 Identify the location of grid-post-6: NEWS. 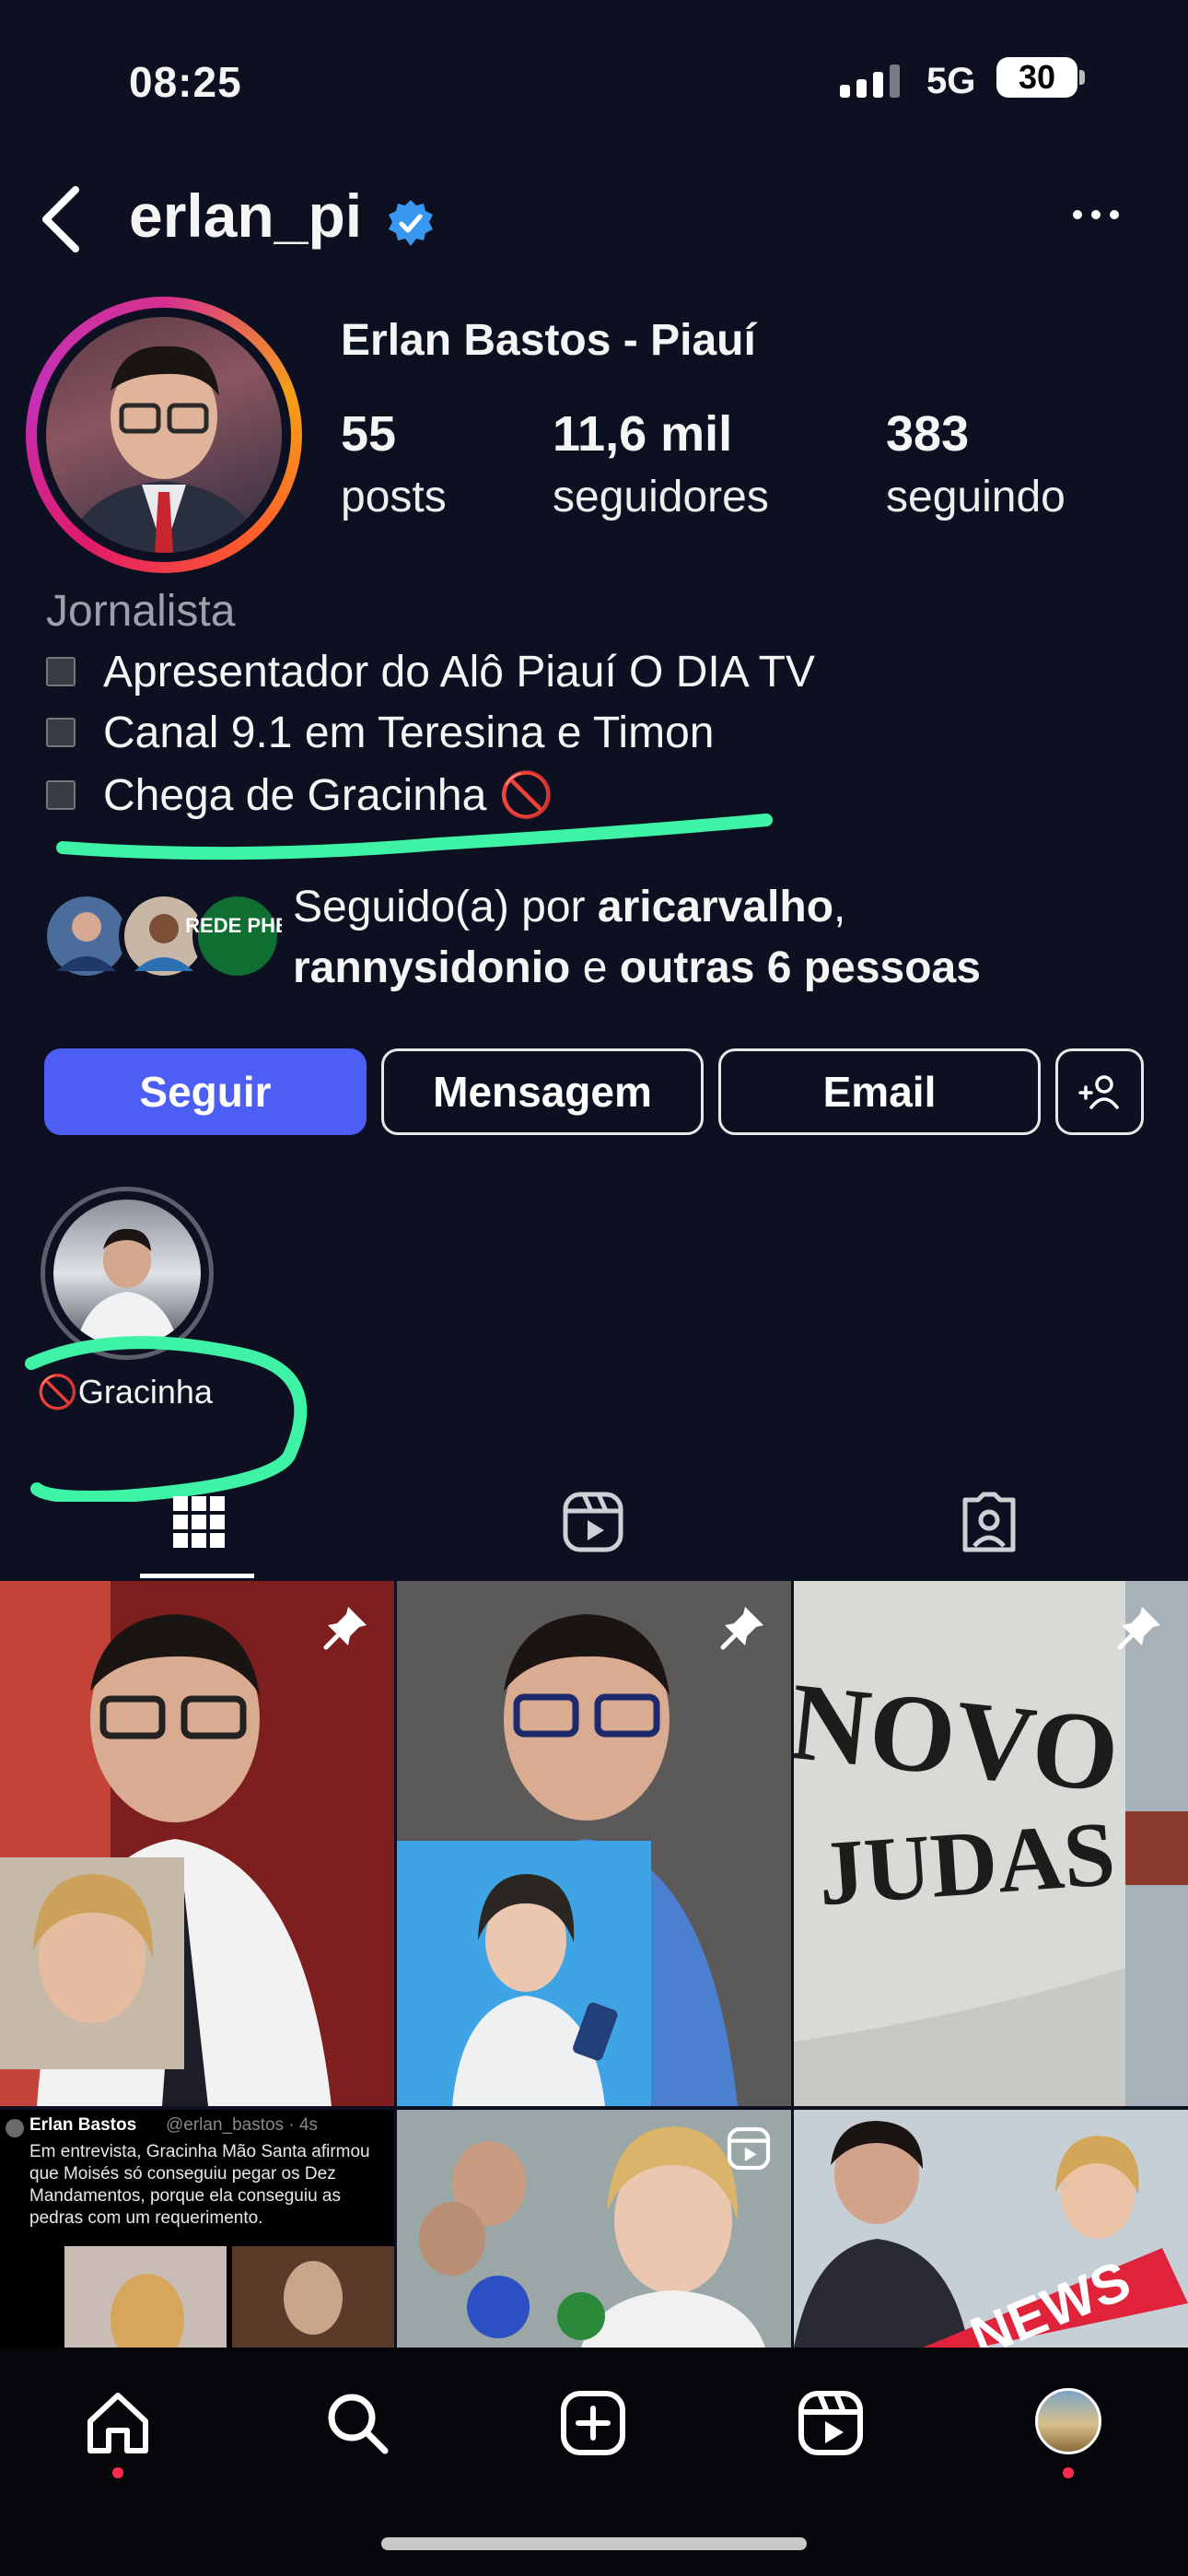
(991, 2229).